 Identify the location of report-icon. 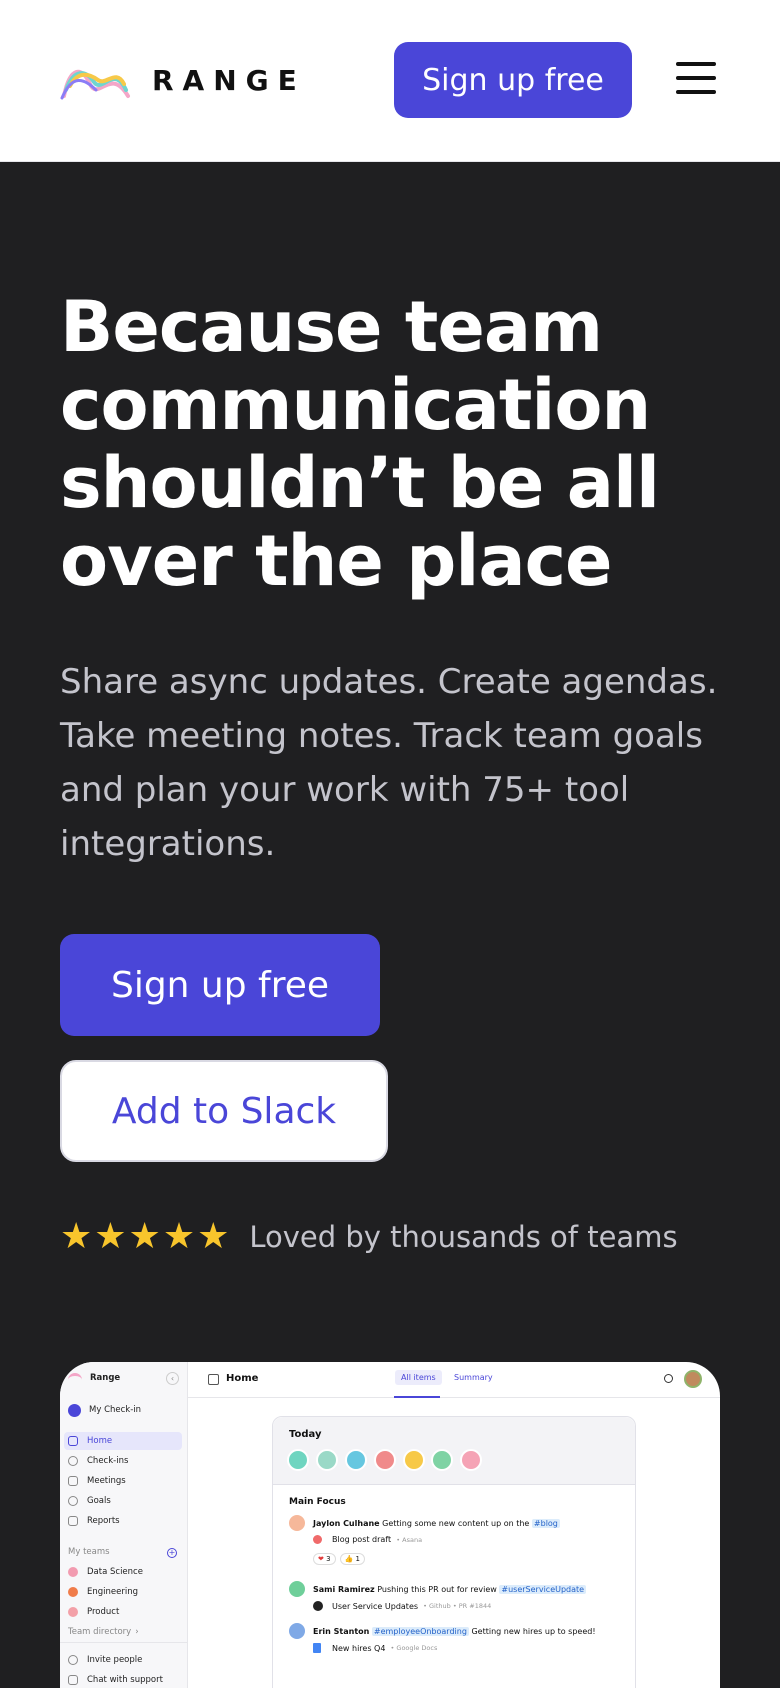
(73, 1521).